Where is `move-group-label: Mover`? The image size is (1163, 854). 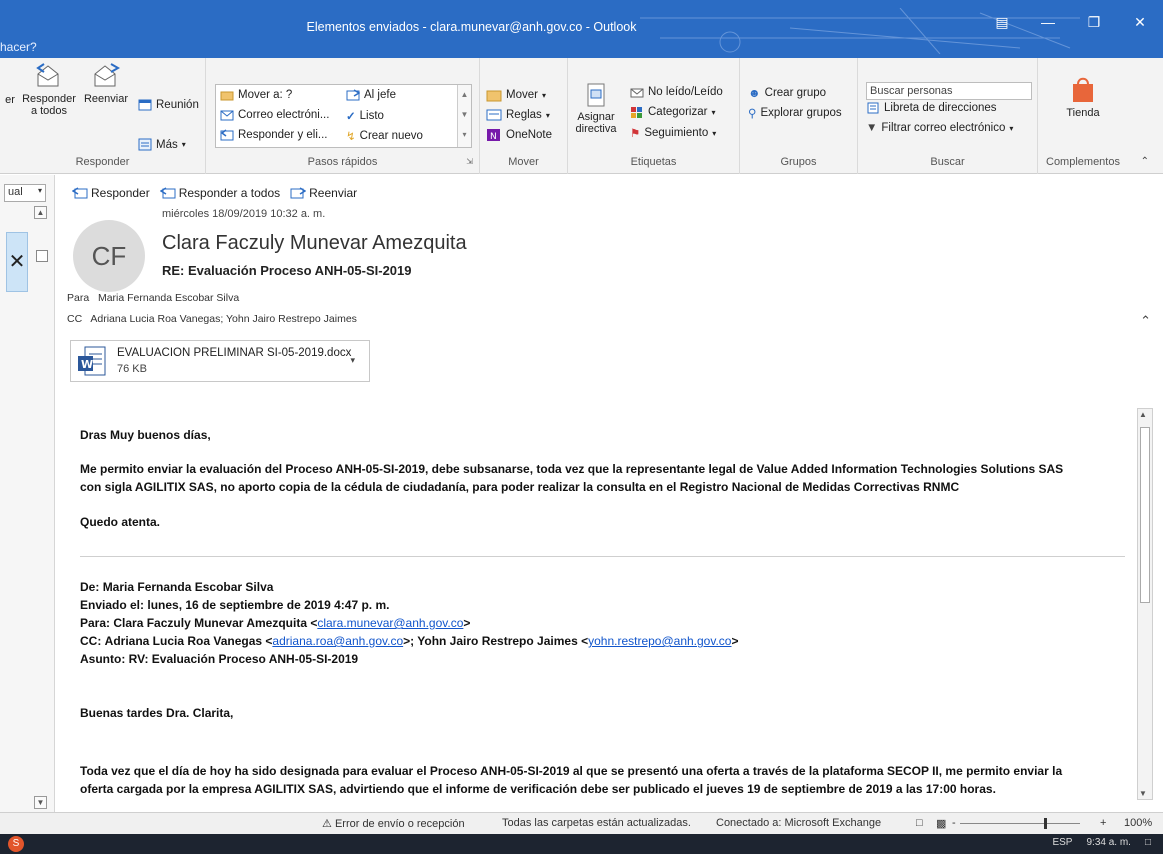
move-group-label: Mover is located at coordinates (523, 162).